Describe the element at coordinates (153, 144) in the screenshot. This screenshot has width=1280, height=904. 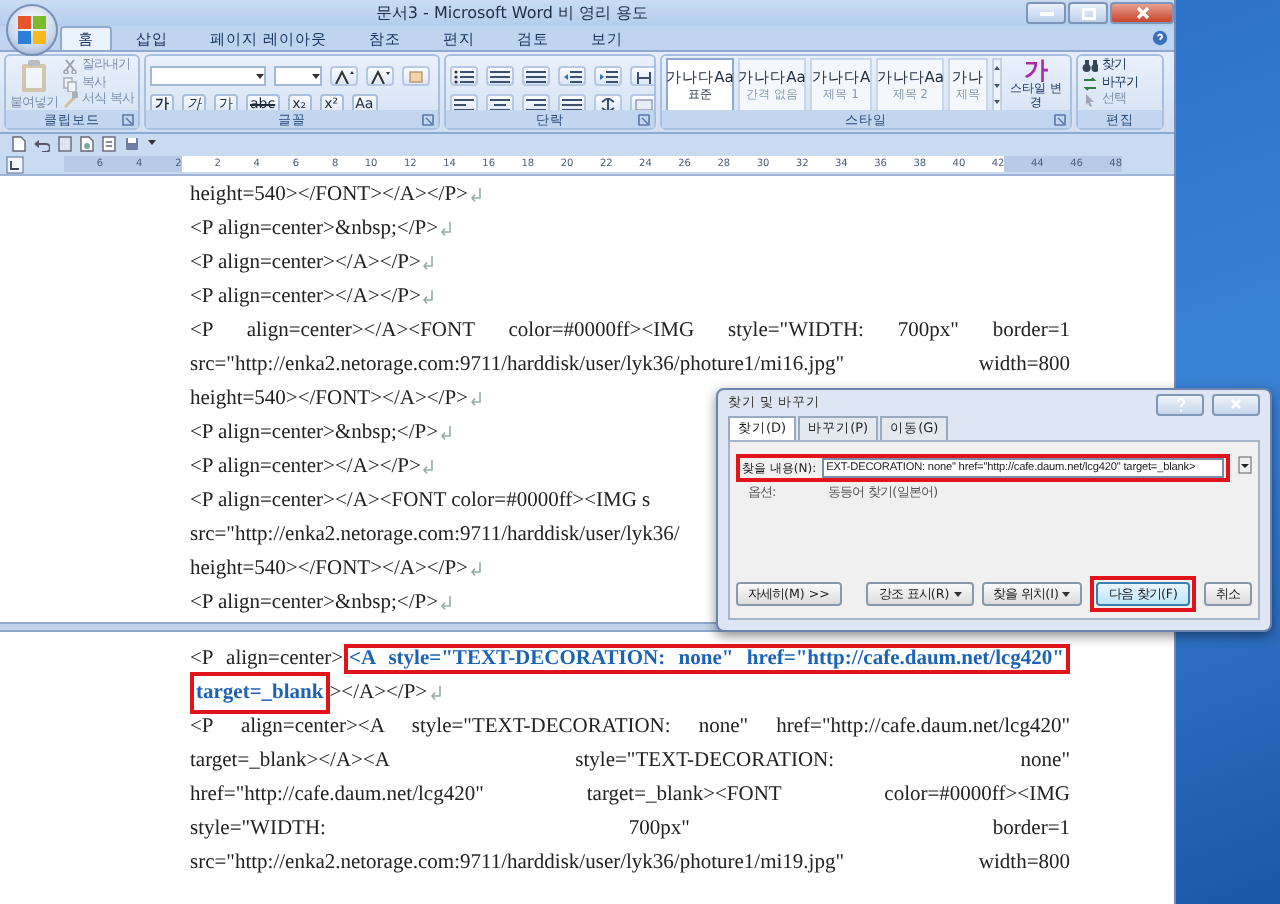
I see `customize-caret-icon` at that location.